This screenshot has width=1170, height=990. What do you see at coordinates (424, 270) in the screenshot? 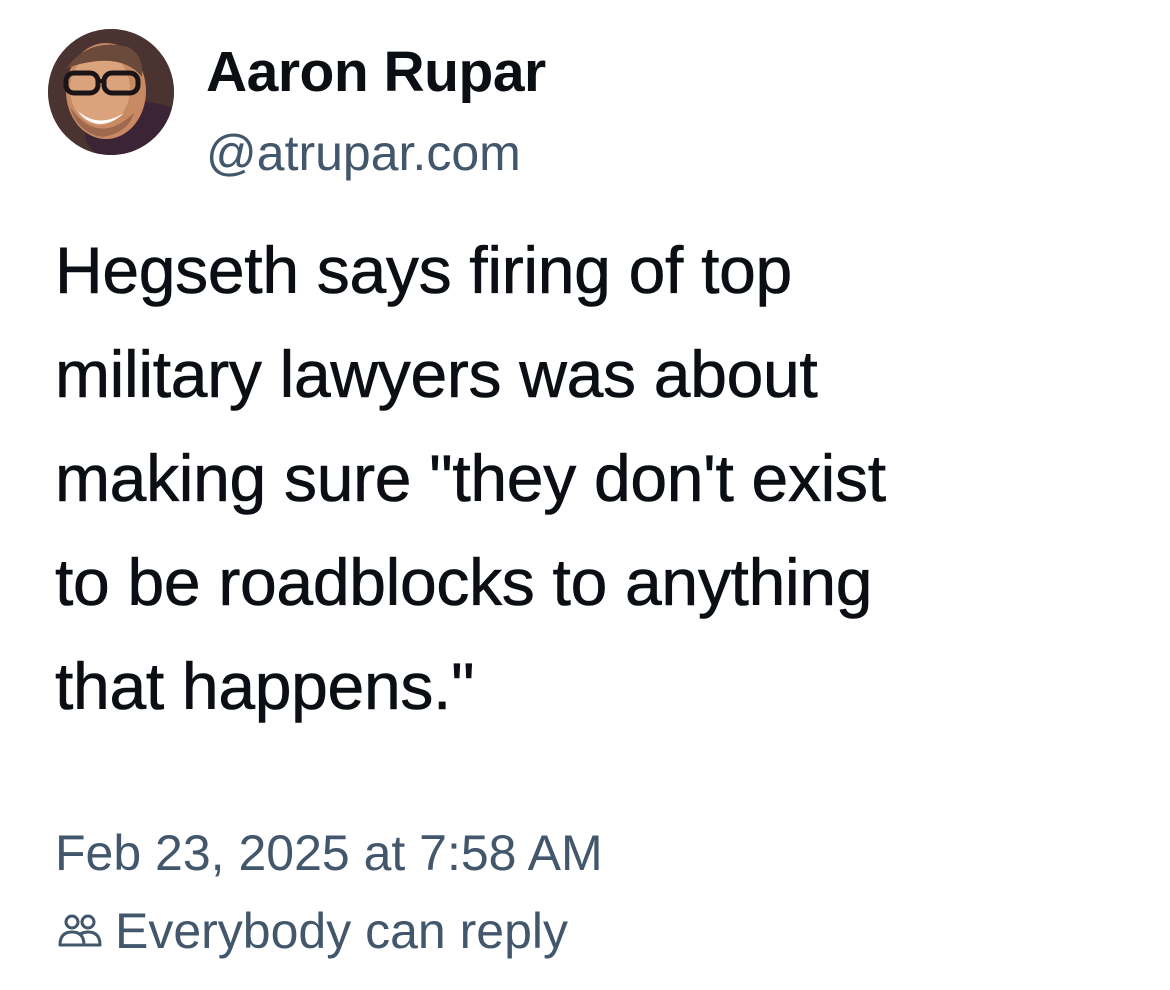
I see `post-text-line: Hegseth says firing of top` at bounding box center [424, 270].